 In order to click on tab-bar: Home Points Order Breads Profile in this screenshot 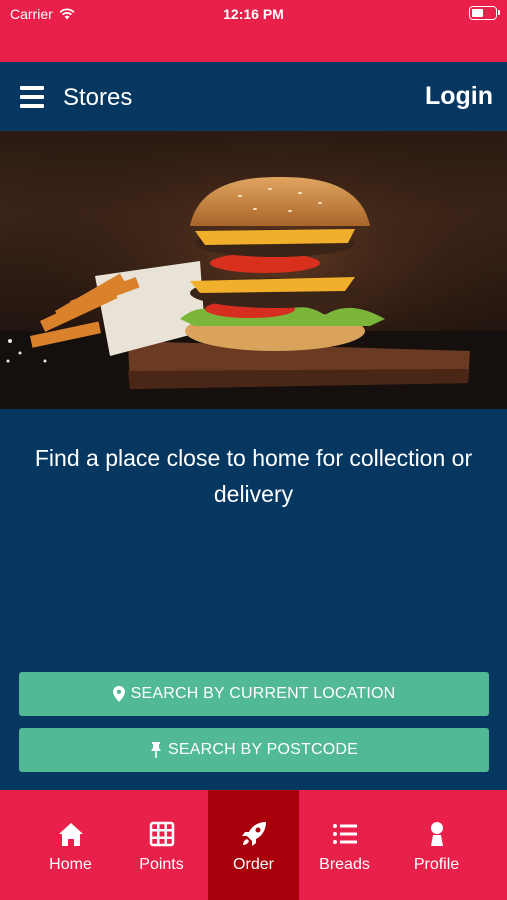, I will do `click(253, 845)`.